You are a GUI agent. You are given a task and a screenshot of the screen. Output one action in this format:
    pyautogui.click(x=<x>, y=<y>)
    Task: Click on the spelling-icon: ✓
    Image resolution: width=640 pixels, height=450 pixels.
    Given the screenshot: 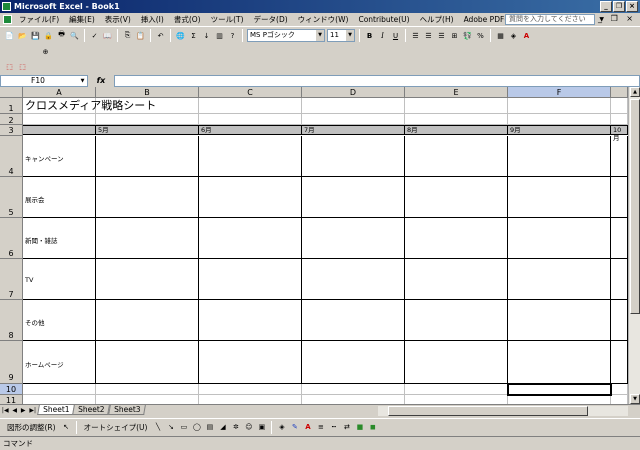 What is the action you would take?
    pyautogui.click(x=94, y=35)
    